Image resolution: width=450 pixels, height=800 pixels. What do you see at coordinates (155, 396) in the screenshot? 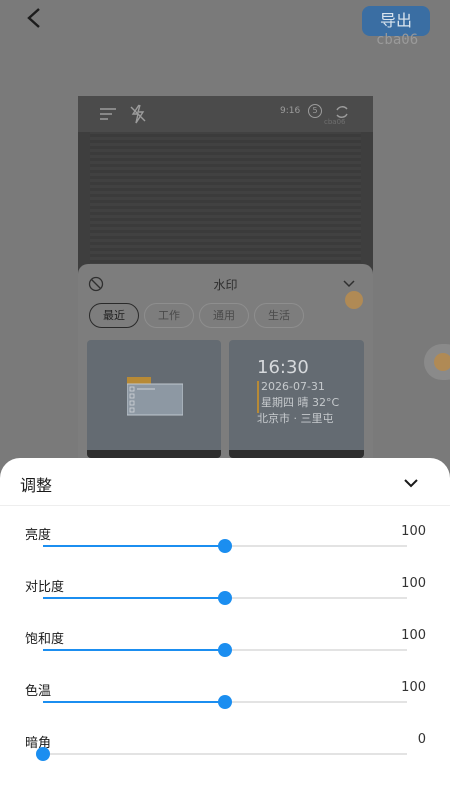
I see `checklist-thumbnail` at bounding box center [155, 396].